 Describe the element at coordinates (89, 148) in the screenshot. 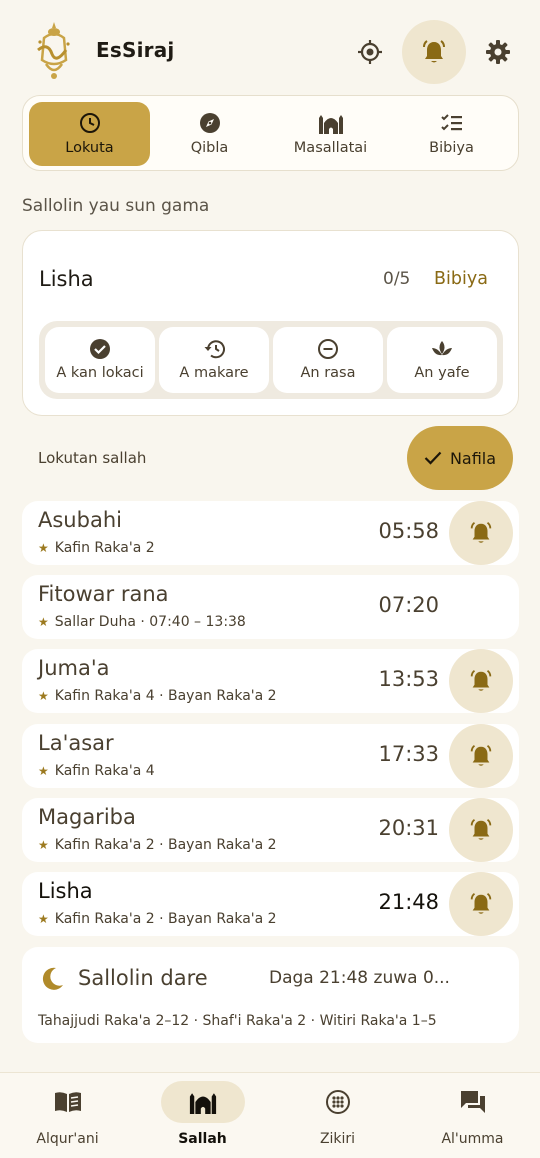

I see `tab-label: Lokuta` at that location.